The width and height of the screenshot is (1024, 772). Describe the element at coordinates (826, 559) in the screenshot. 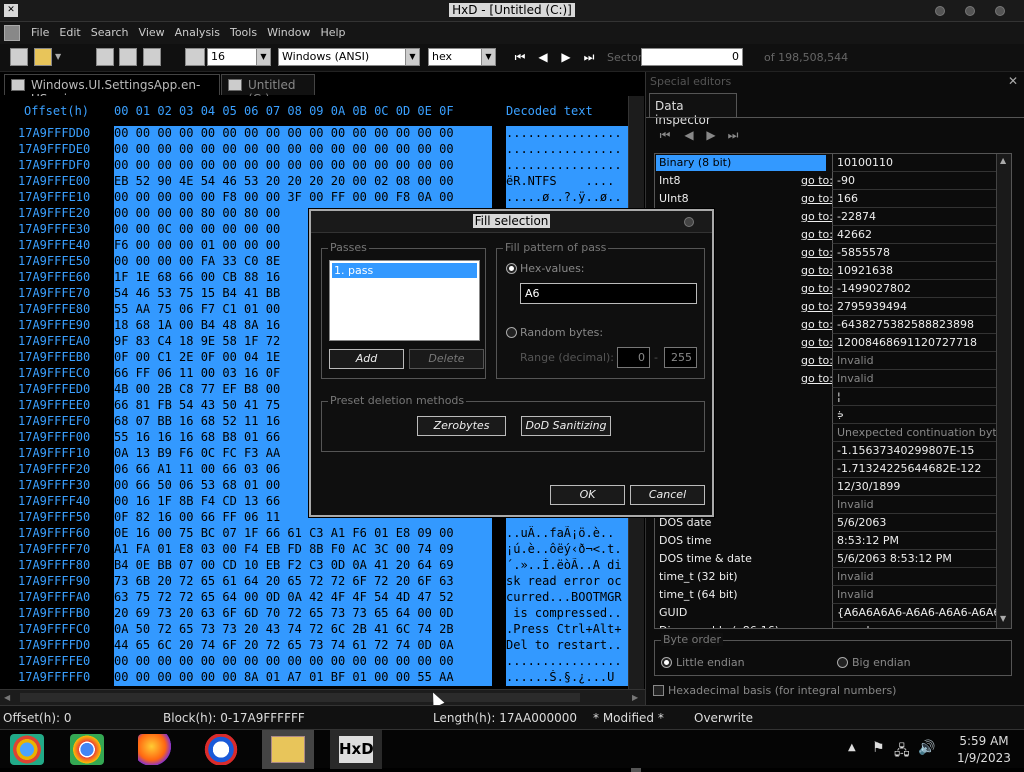

I see `inspector-row: DOS time & date 5/6/2063 8:53:12 PM` at that location.